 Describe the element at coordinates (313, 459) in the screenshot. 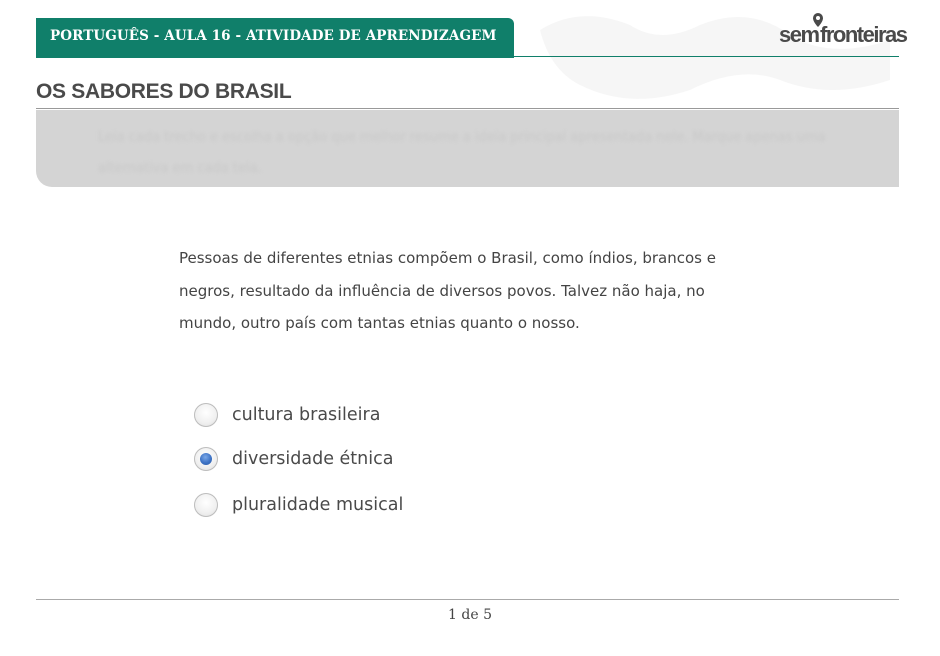

I see `option-label: diversidade étnica` at that location.